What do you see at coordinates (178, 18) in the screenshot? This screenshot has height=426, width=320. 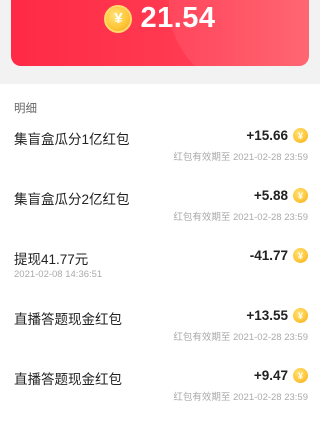 I see `balance-amount: 21.54` at bounding box center [178, 18].